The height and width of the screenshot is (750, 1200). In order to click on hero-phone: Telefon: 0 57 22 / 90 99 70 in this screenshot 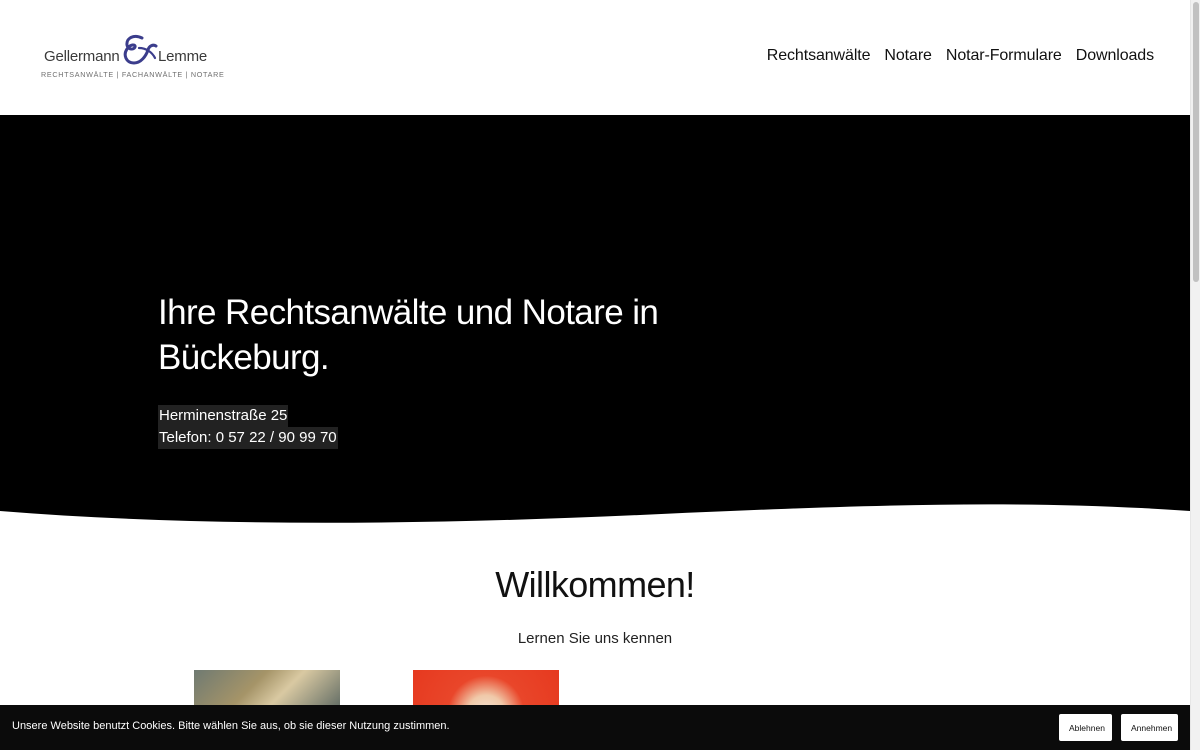, I will do `click(248, 438)`.